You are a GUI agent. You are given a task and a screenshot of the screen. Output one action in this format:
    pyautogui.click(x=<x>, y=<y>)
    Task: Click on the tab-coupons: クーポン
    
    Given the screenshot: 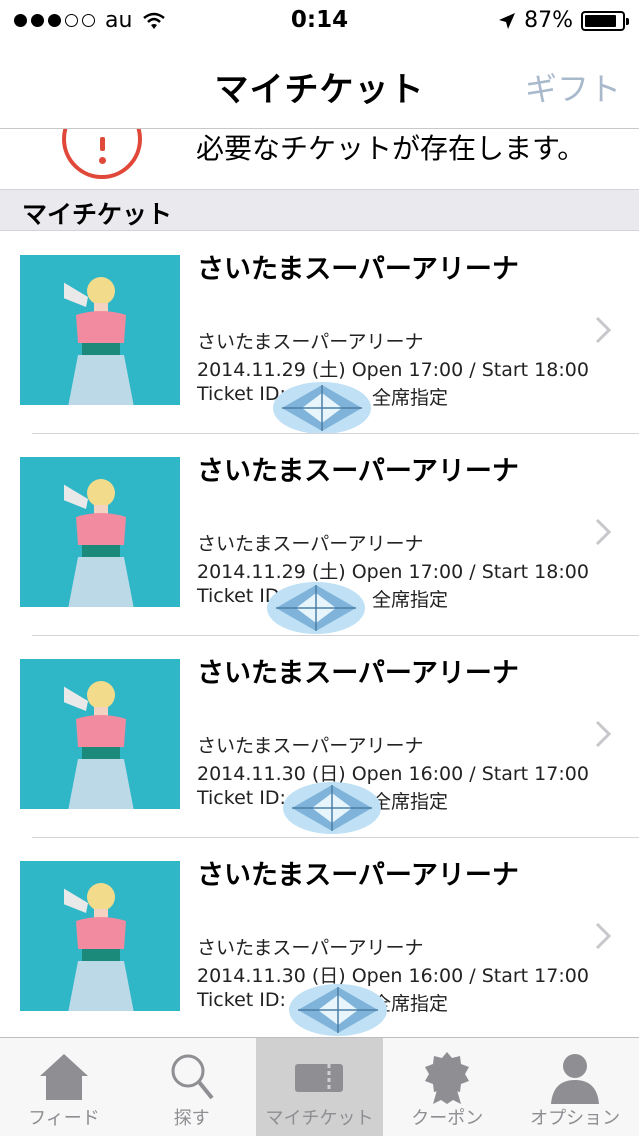 What is the action you would take?
    pyautogui.click(x=447, y=1087)
    